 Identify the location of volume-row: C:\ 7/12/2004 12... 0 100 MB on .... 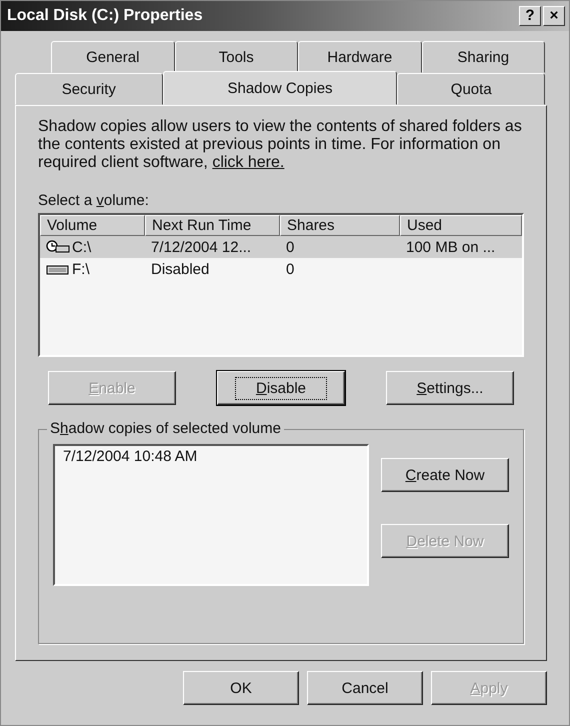
(281, 247).